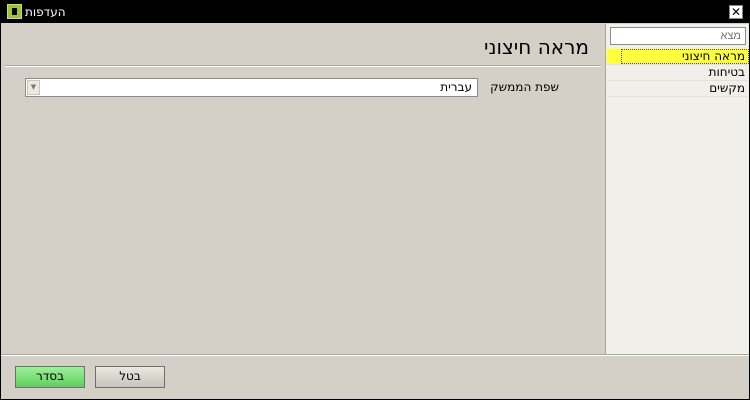  What do you see at coordinates (678, 57) in the screenshot?
I see `sidebar-item-appearance: מראה חיצוני` at bounding box center [678, 57].